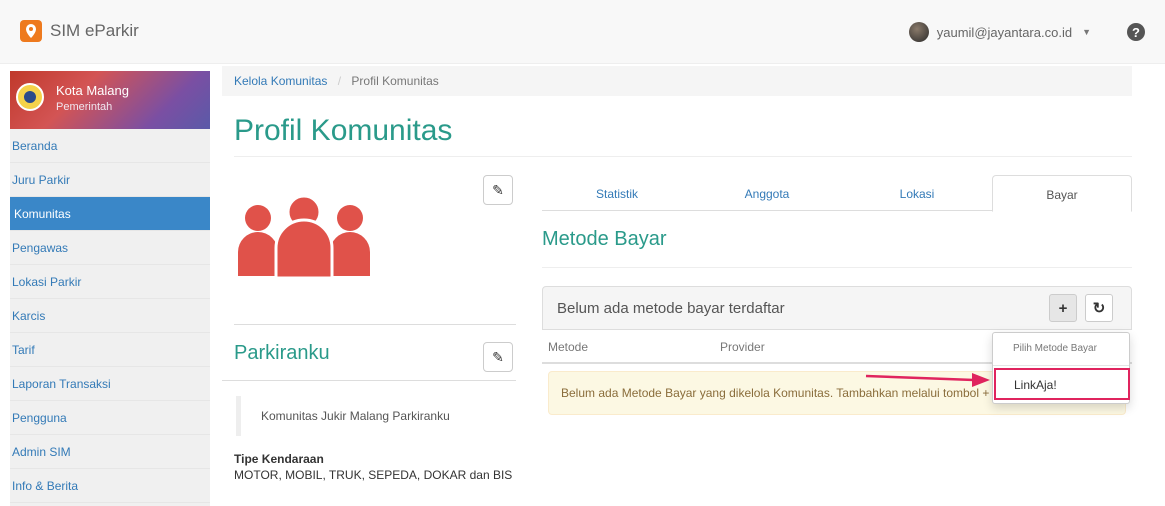 This screenshot has height=506, width=1165. Describe the element at coordinates (110, 452) in the screenshot. I see `sidebar-item-admin-sim: Admin SIM` at that location.